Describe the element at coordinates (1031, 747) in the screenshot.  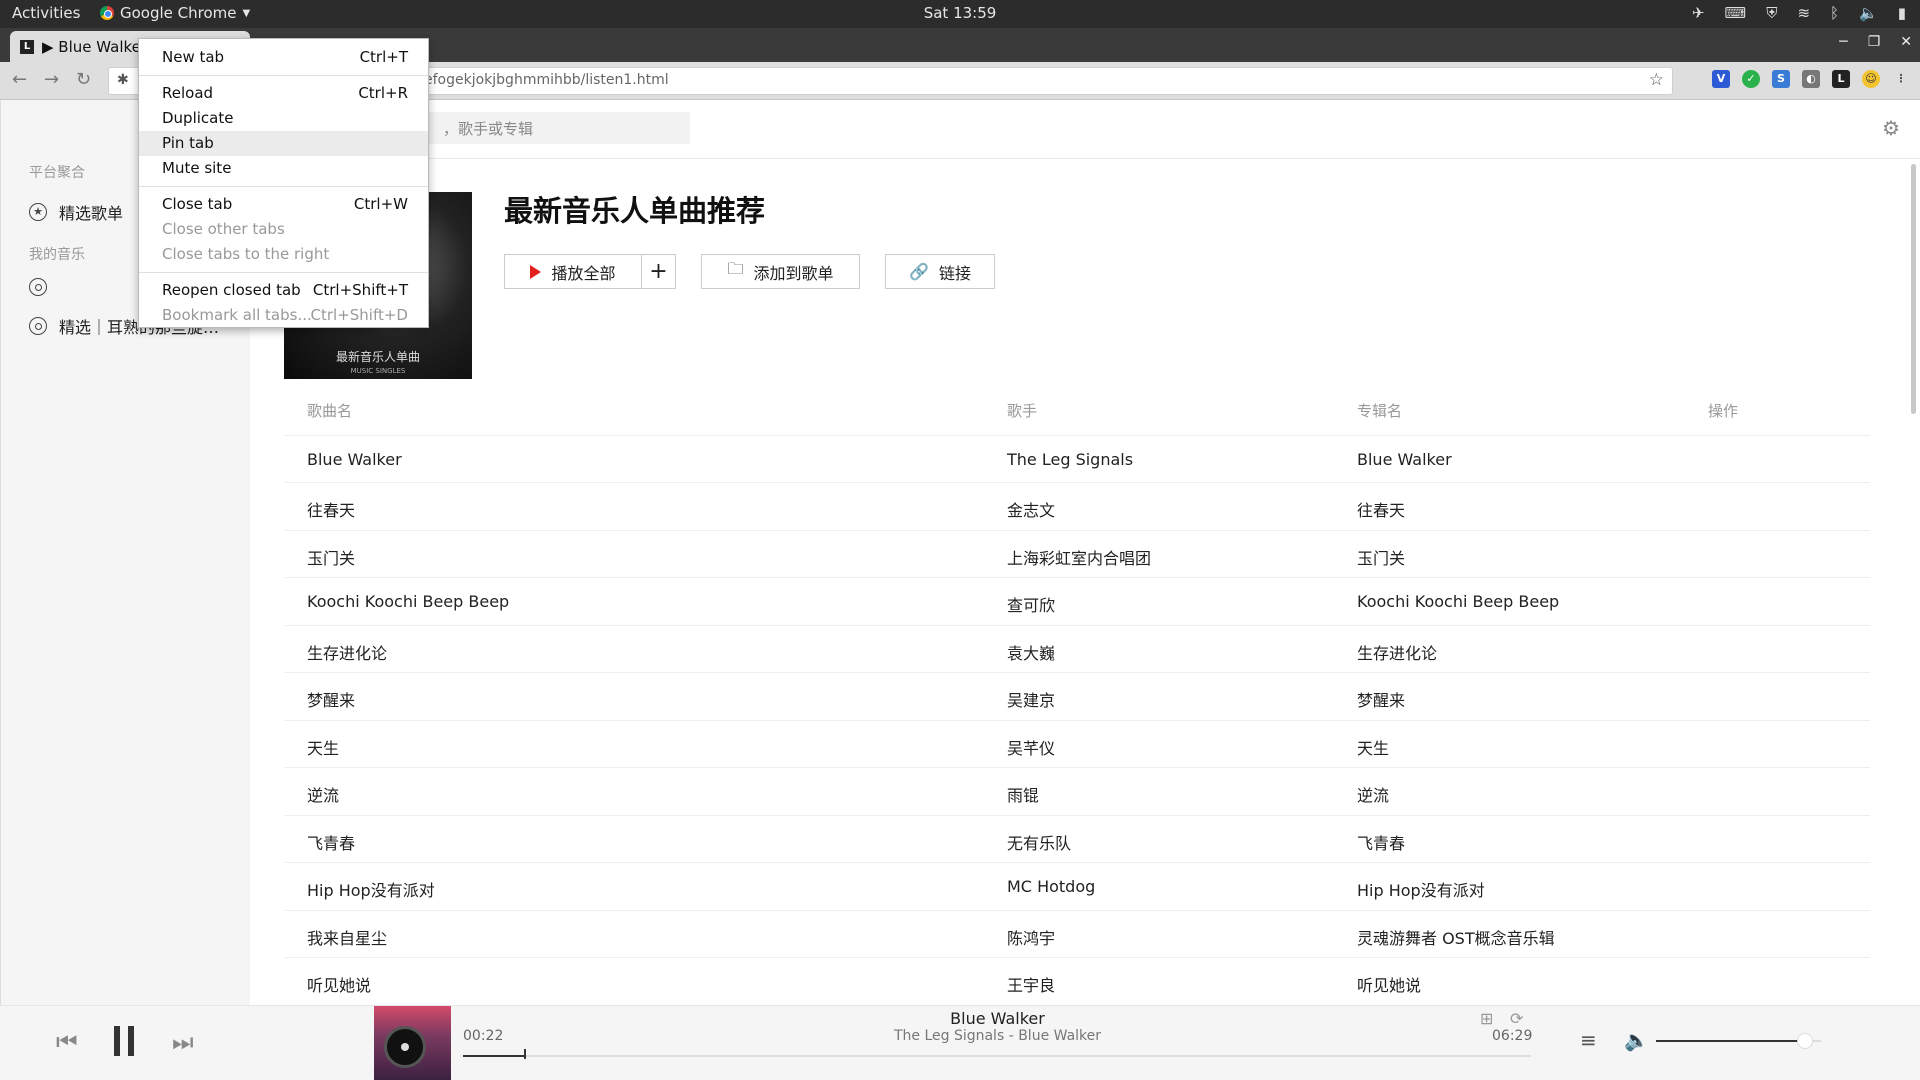
I see `artist-name: 吴芊仪` at that location.